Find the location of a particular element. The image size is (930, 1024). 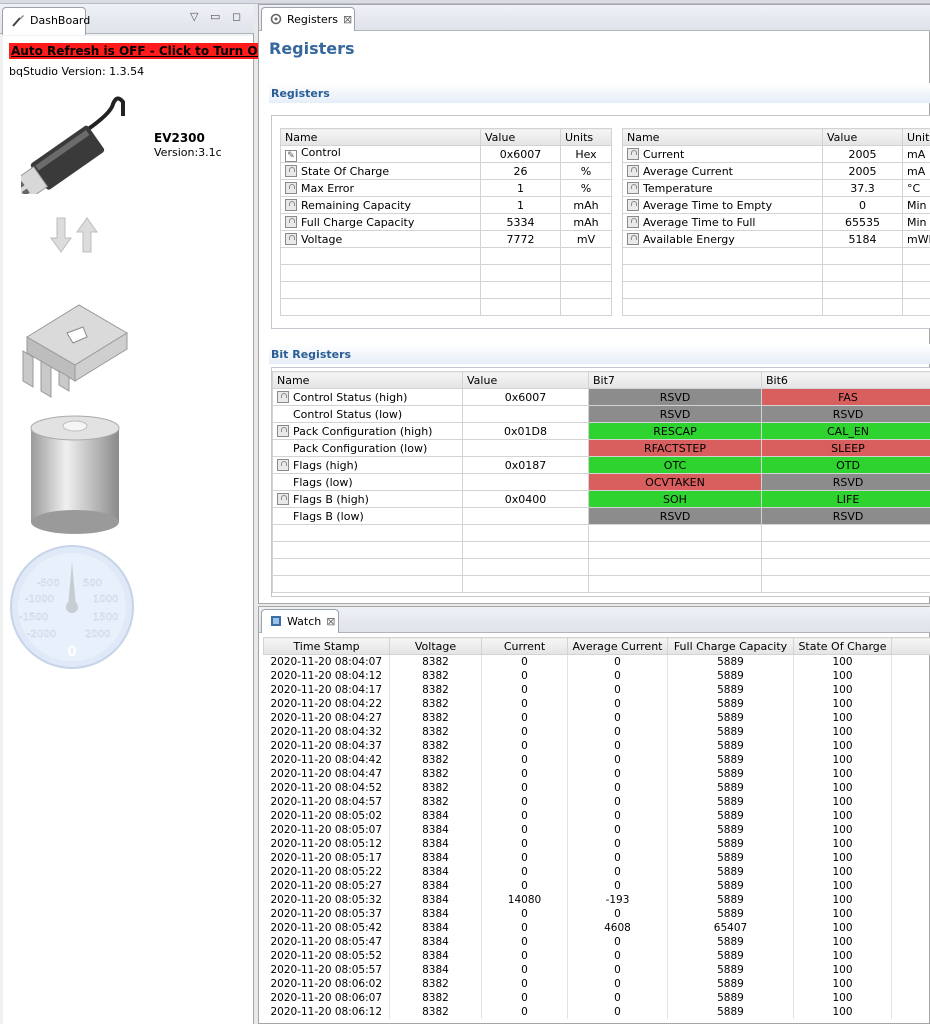

bit-register-value: 0x0187 is located at coordinates (525, 465).